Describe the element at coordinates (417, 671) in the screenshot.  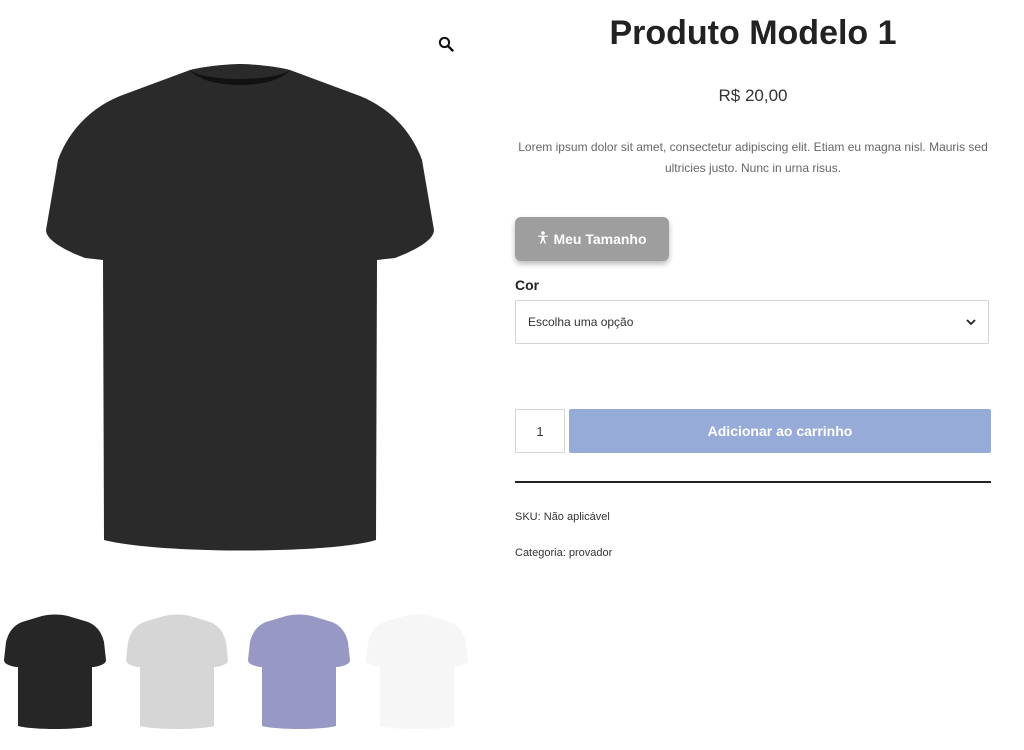
I see `thumbnail-white` at that location.